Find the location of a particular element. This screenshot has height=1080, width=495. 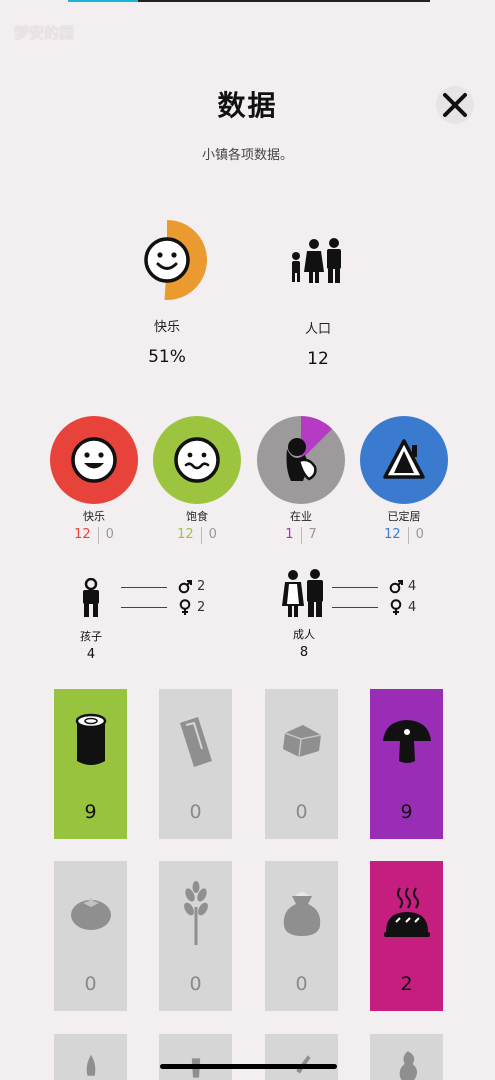

house-icon is located at coordinates (404, 459).